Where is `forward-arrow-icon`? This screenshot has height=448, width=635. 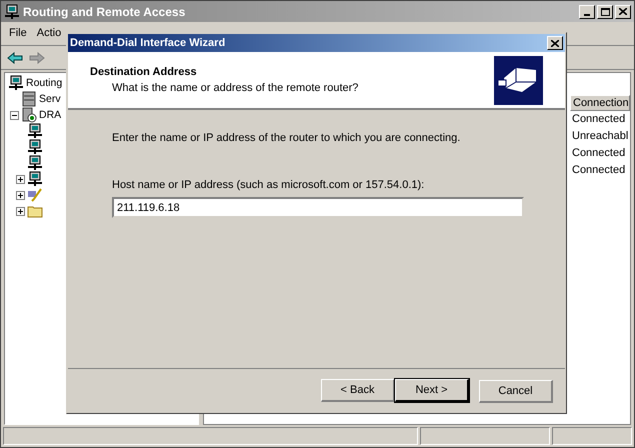
forward-arrow-icon is located at coordinates (37, 58).